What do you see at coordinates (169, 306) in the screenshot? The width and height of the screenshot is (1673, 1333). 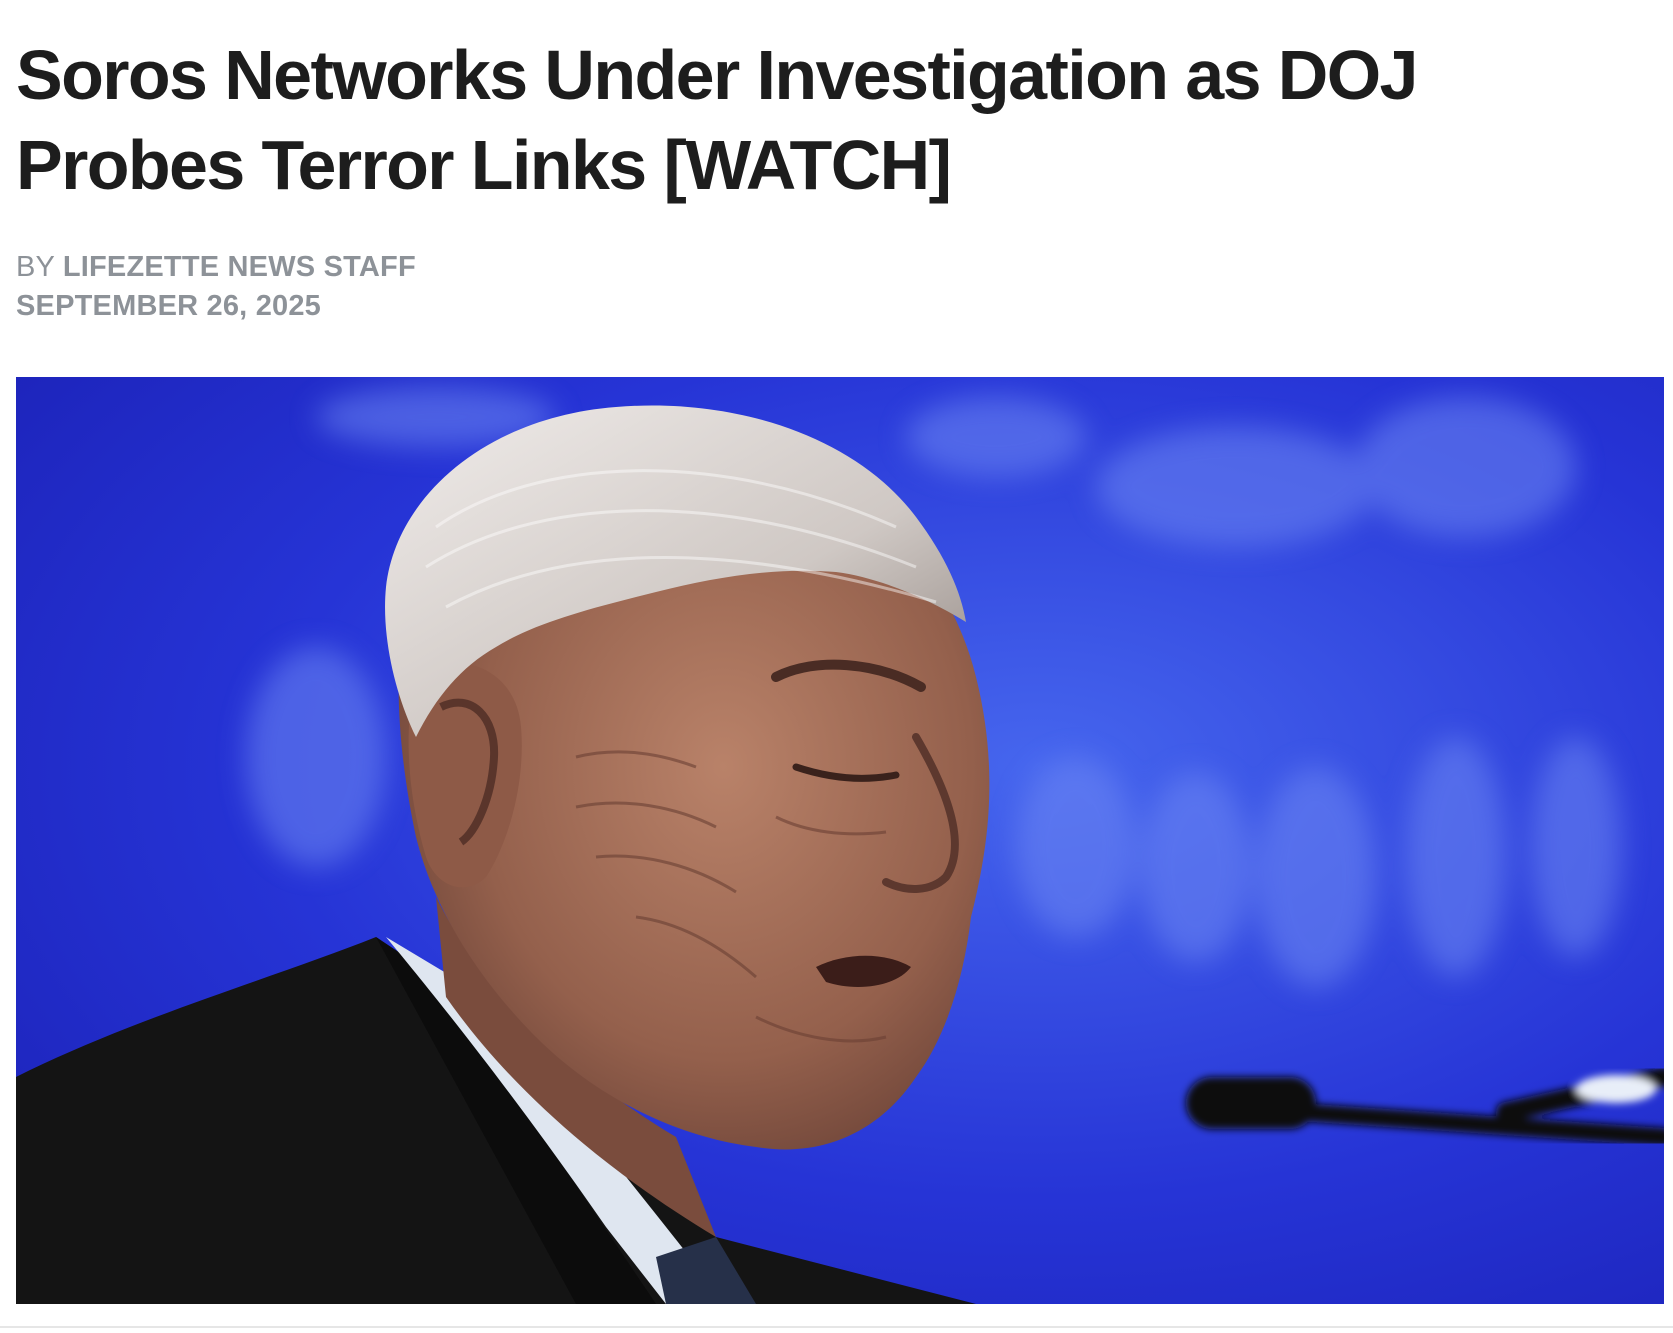 I see `publish-date: SEPTEMBER 26, 2025` at bounding box center [169, 306].